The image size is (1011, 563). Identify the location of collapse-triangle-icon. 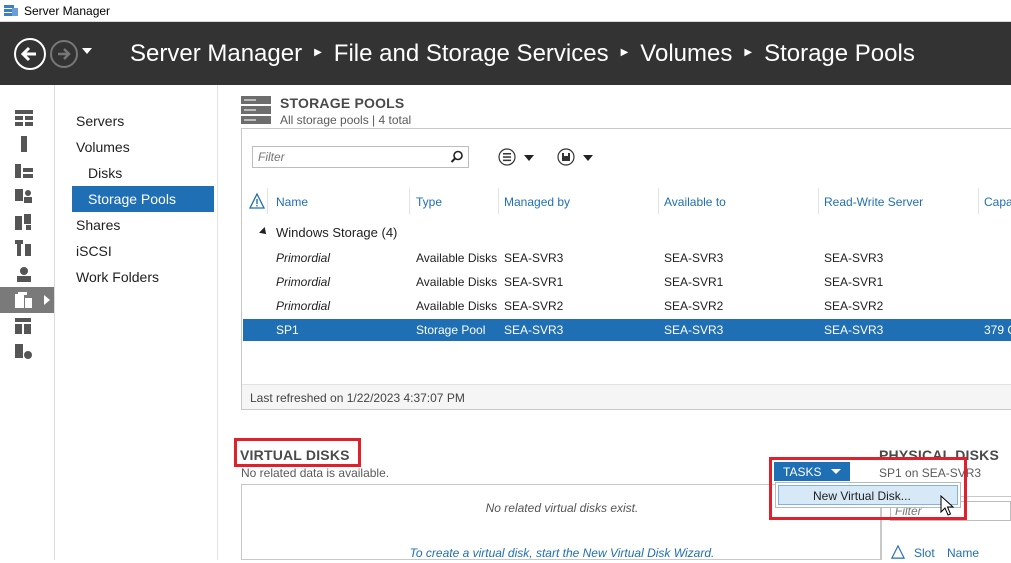
(264, 232).